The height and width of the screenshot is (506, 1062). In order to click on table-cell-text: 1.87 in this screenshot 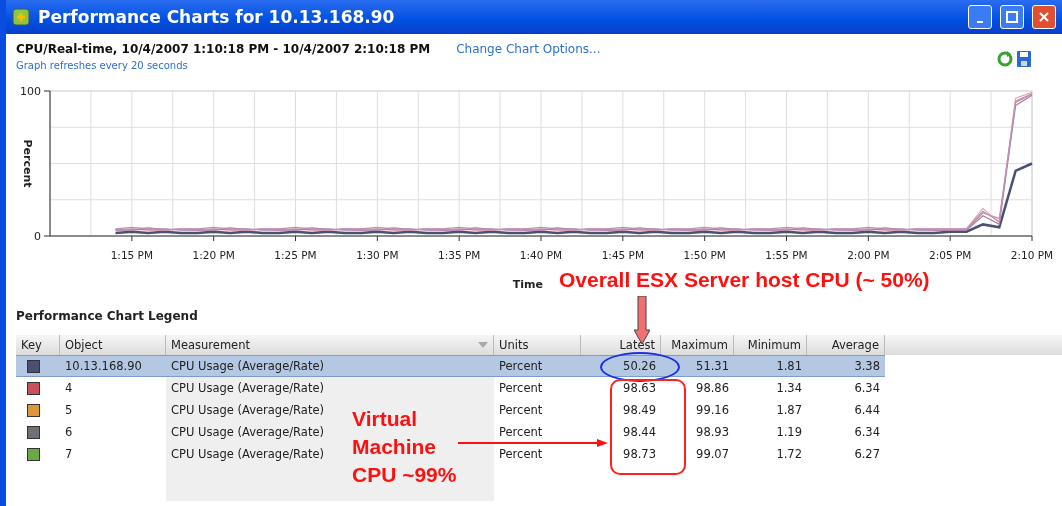, I will do `click(789, 410)`.